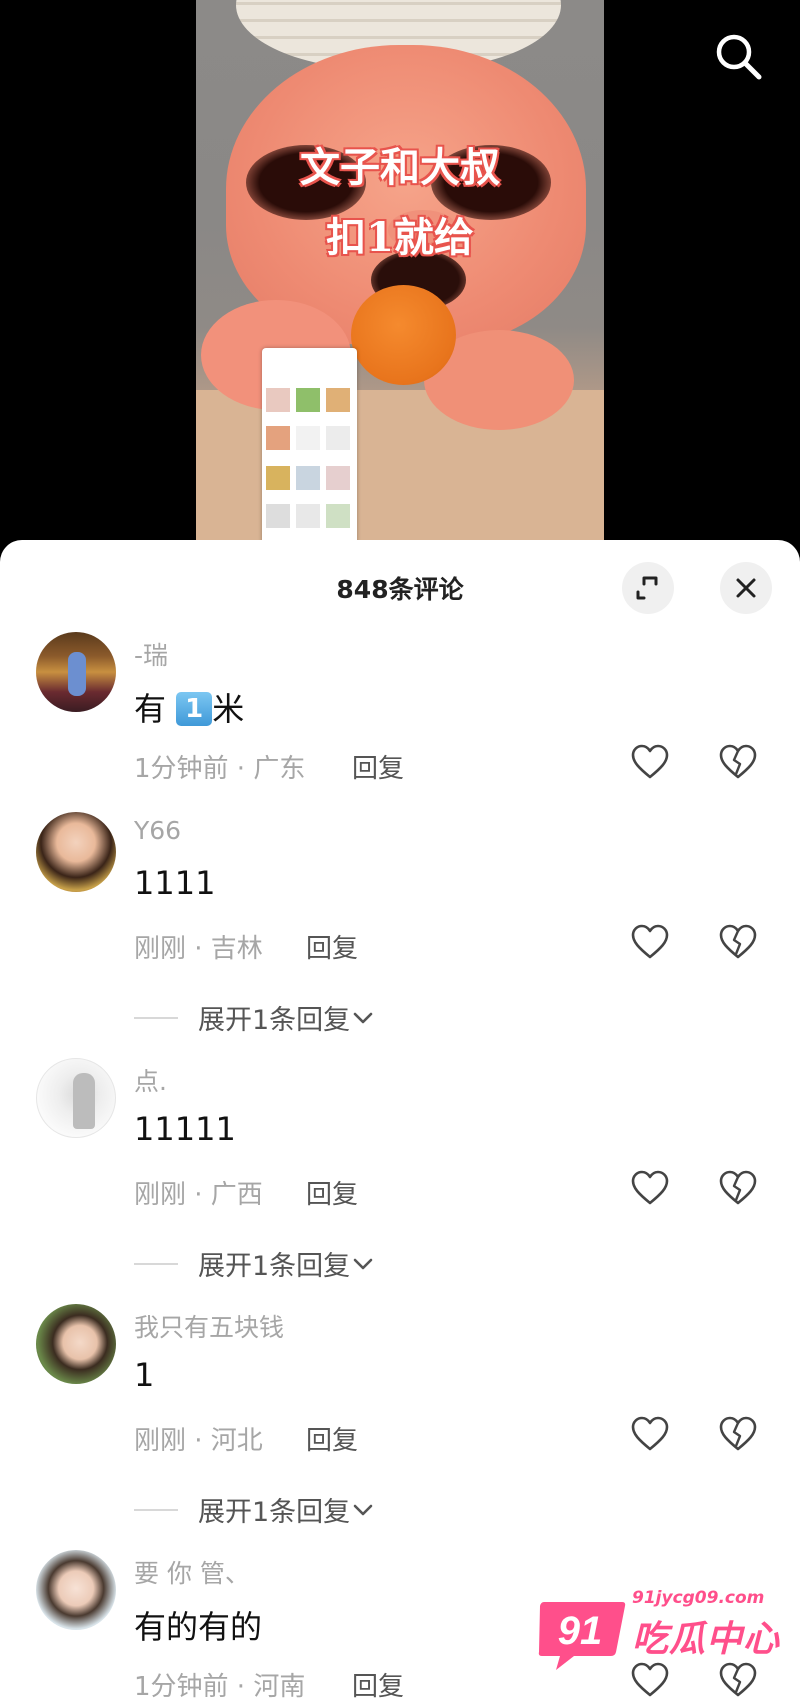  I want to click on comment-time-location: 刚刚 · 河北, so click(198, 1441).